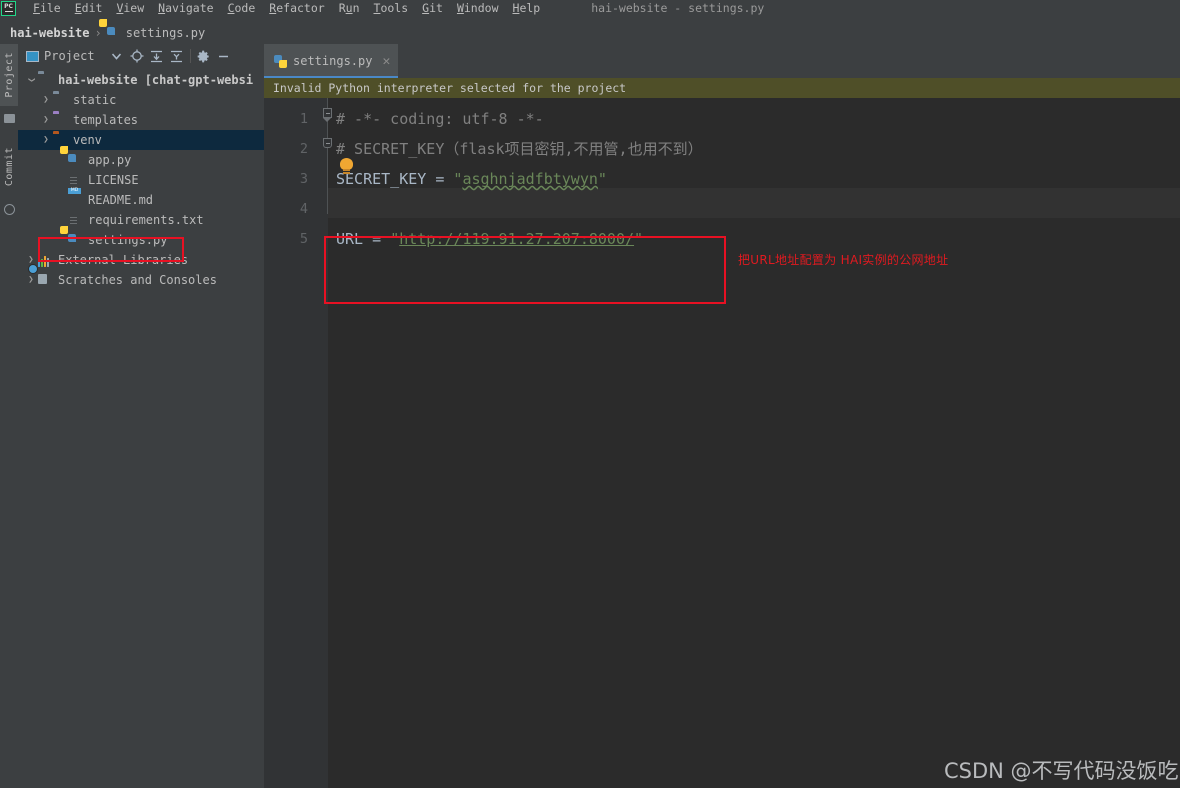 The width and height of the screenshot is (1180, 788). Describe the element at coordinates (391, 8) in the screenshot. I see `menu-item-tools: Tools` at that location.